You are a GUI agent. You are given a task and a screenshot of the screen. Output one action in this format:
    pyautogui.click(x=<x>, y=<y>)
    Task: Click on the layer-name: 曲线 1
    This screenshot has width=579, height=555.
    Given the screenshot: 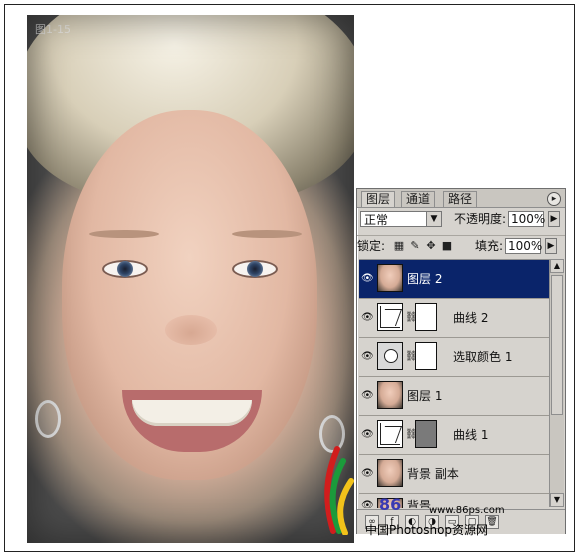 What is the action you would take?
    pyautogui.click(x=471, y=435)
    